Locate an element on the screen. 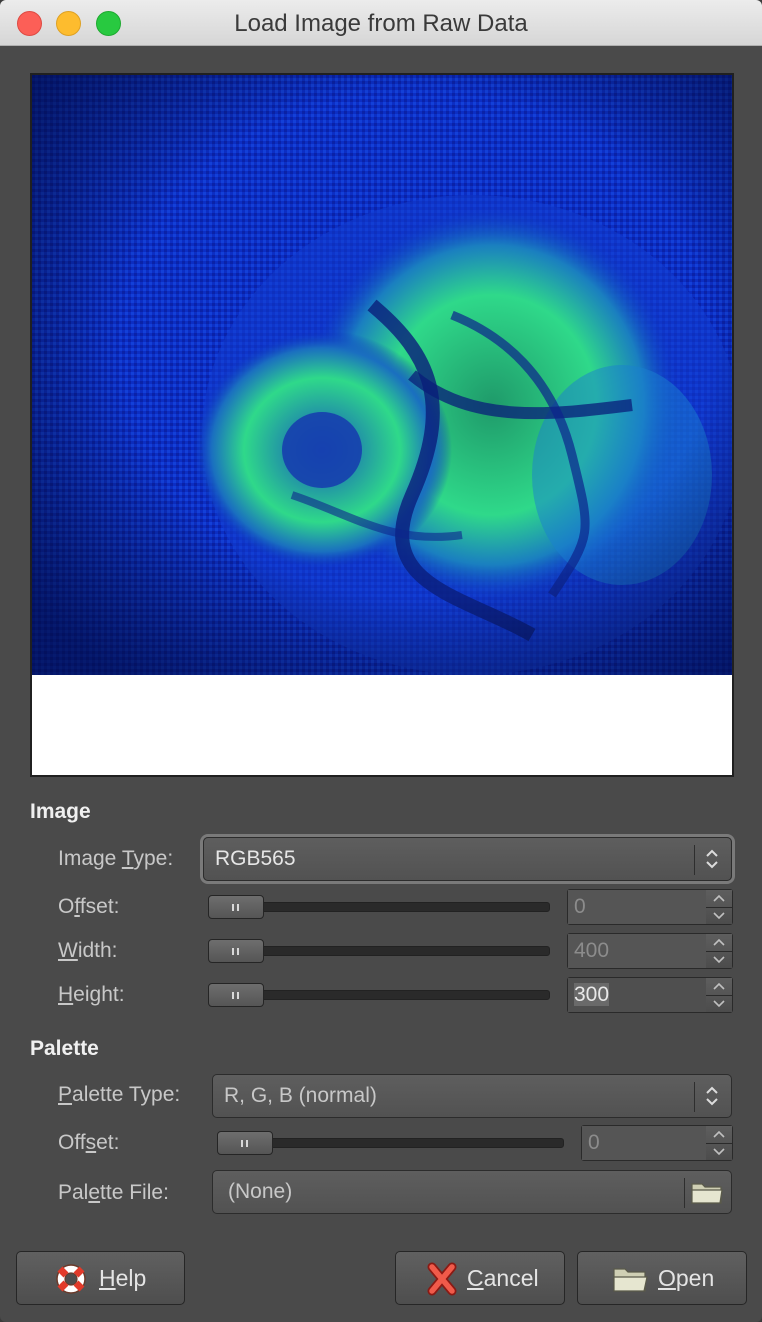  palette-offset-input: 0 is located at coordinates (645, 1143).